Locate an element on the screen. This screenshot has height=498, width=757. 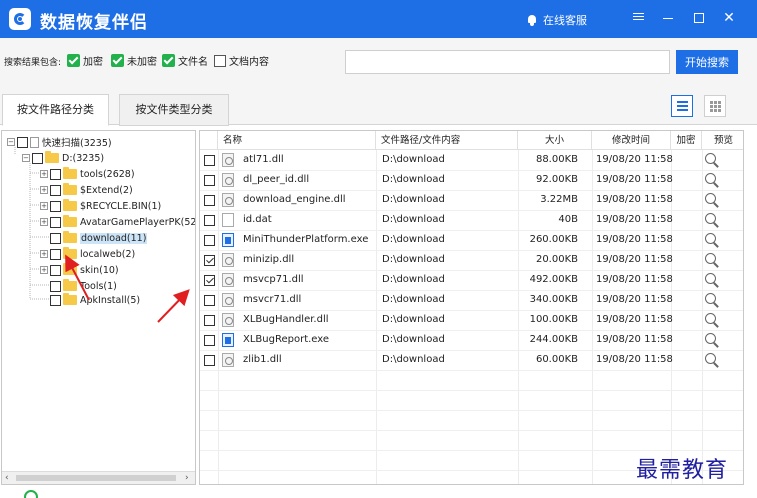
arrow-to-download-folder is located at coordinates (77, 277).